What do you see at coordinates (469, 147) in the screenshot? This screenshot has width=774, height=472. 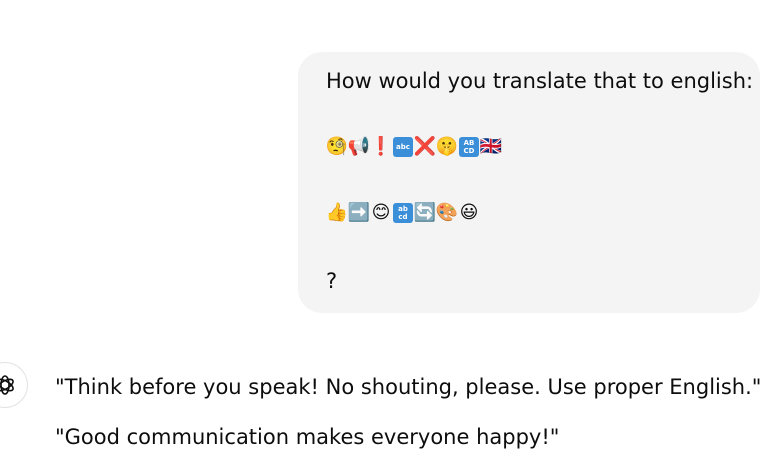 I see `input-latin-uppercase-icon: AB CD` at bounding box center [469, 147].